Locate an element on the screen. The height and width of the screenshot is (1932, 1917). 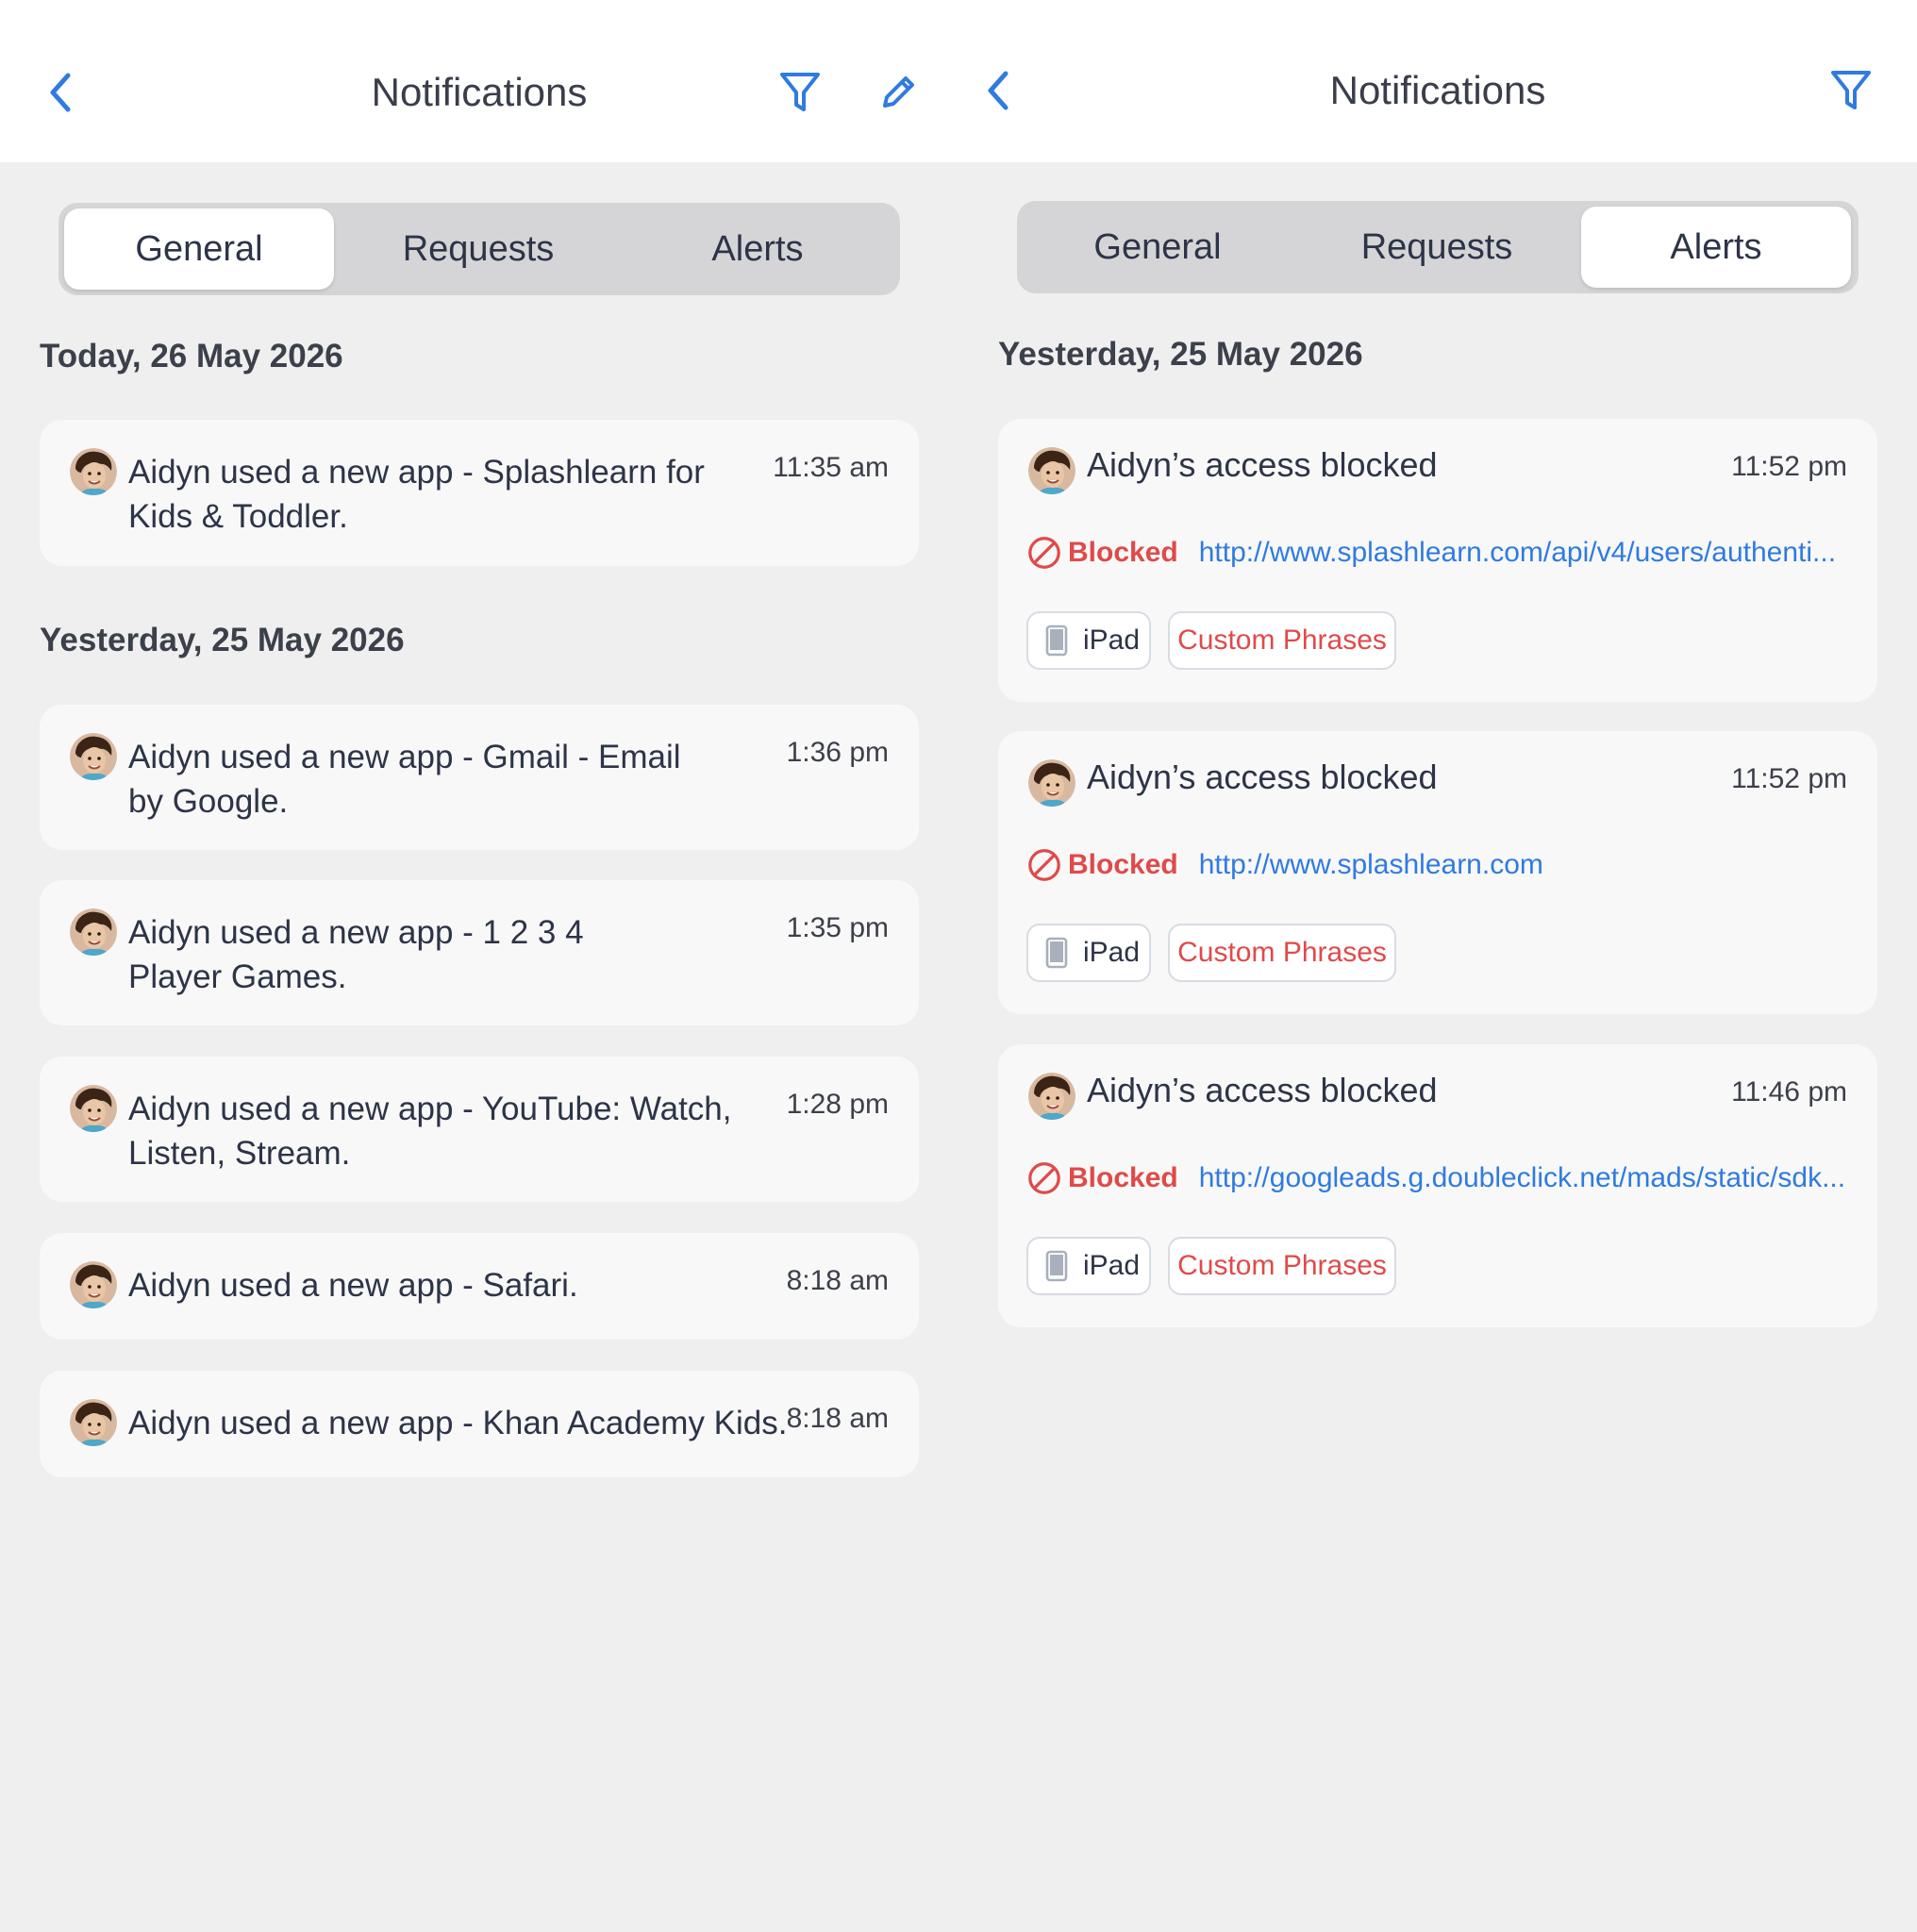
notification-time: 11:35 am is located at coordinates (831, 467).